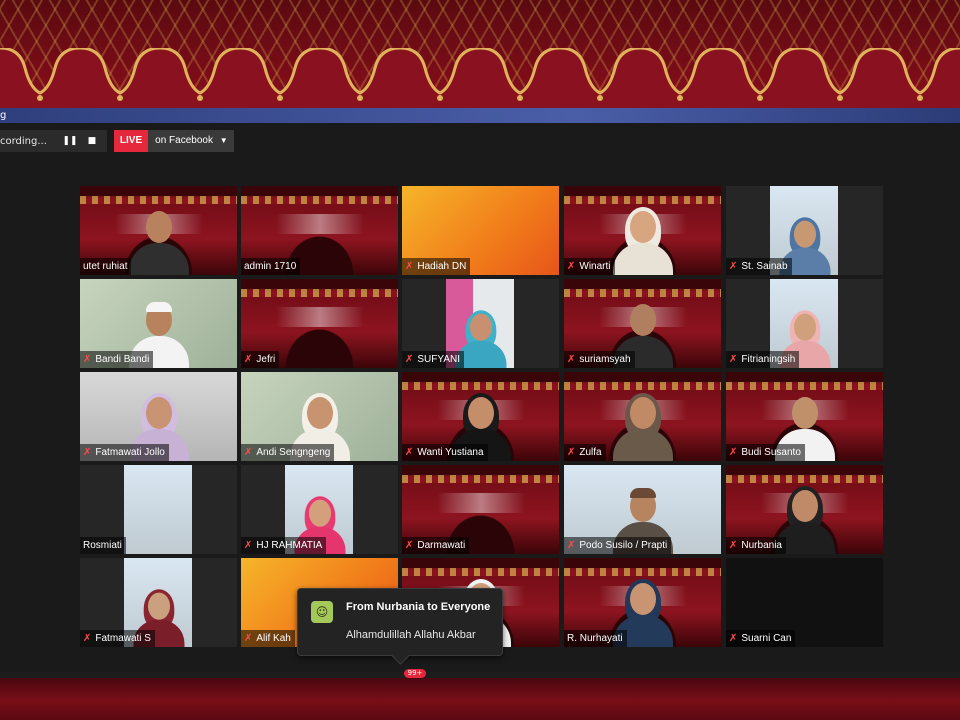 The image size is (960, 720). I want to click on participant-tile: ✗ Zulfa, so click(642, 416).